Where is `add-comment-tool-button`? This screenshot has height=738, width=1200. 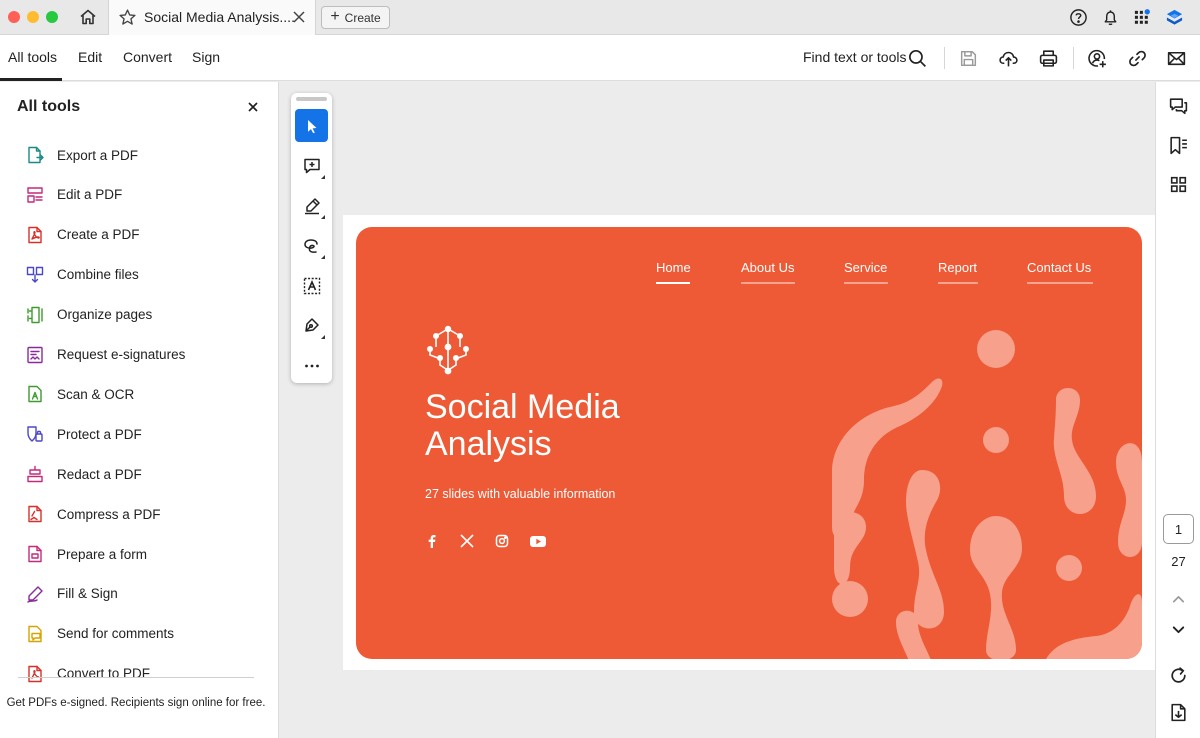 add-comment-tool-button is located at coordinates (311, 165).